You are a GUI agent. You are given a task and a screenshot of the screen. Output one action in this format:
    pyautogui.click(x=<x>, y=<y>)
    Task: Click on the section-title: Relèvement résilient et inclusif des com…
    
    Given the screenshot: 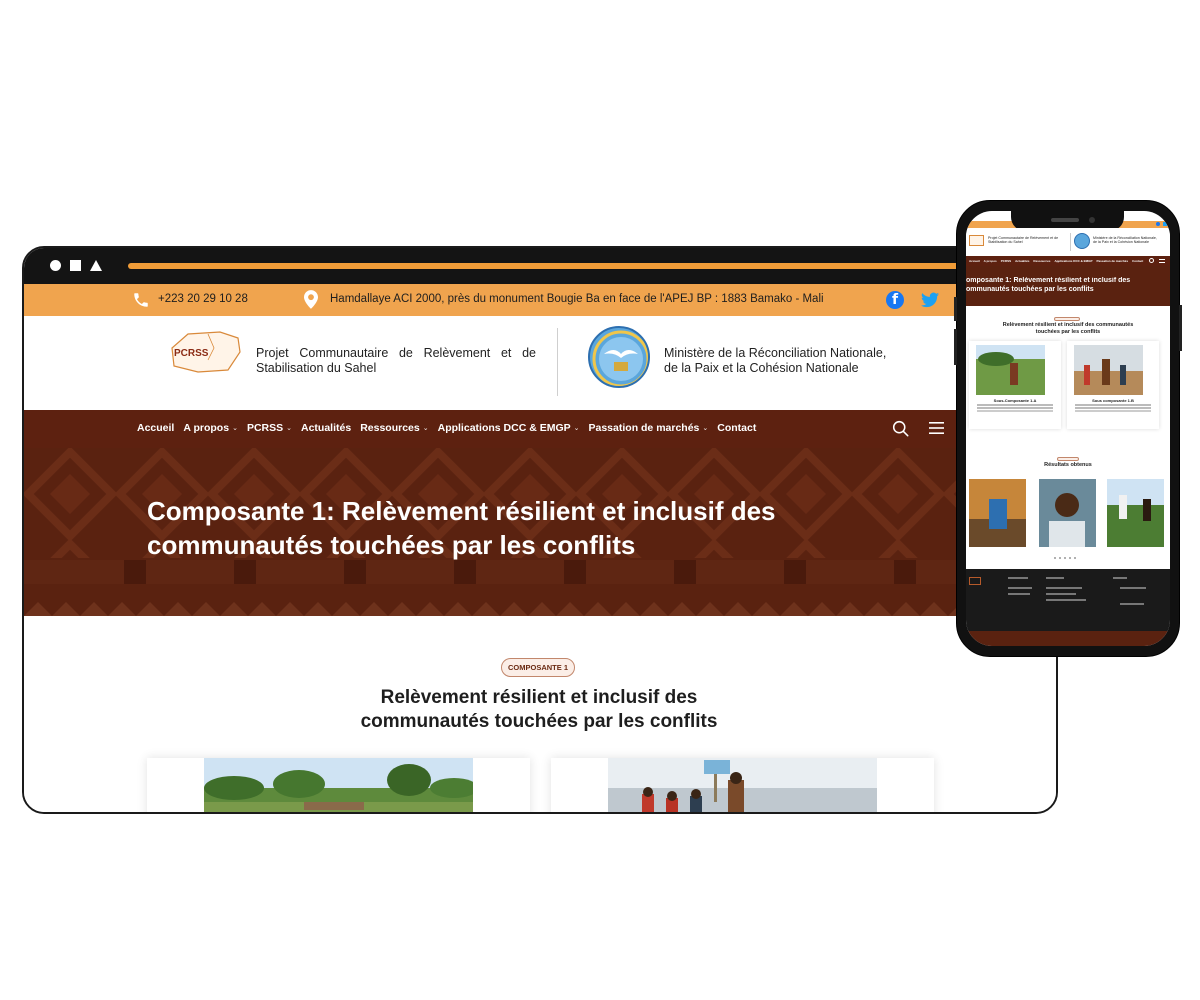 What is the action you would take?
    pyautogui.click(x=539, y=710)
    